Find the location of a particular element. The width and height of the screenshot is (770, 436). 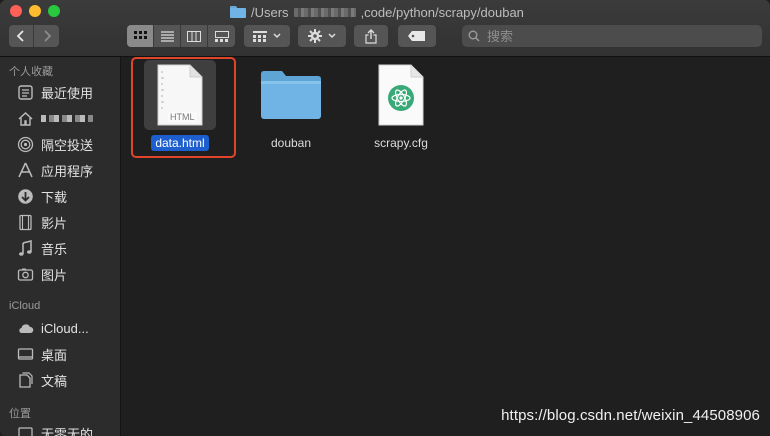

file-name: douban is located at coordinates (291, 143).